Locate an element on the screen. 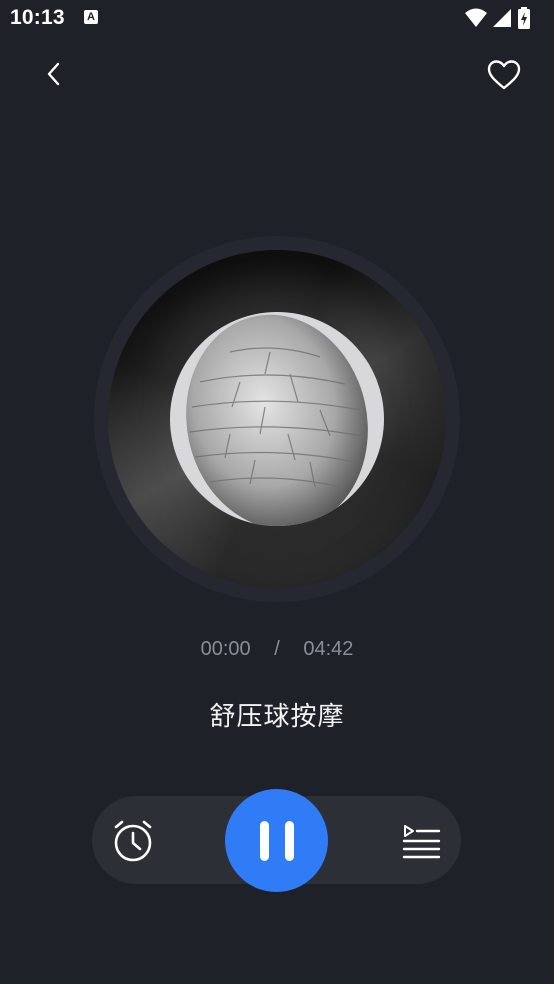 The height and width of the screenshot is (984, 554). back-button is located at coordinates (54, 74).